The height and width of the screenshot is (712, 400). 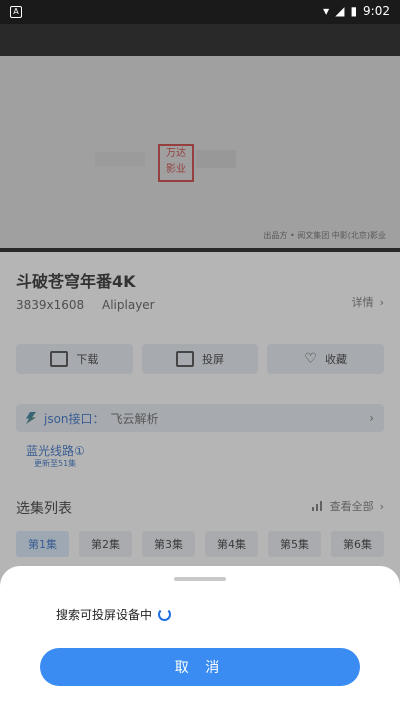 I want to click on cancel-button: 取 消, so click(x=200, y=667).